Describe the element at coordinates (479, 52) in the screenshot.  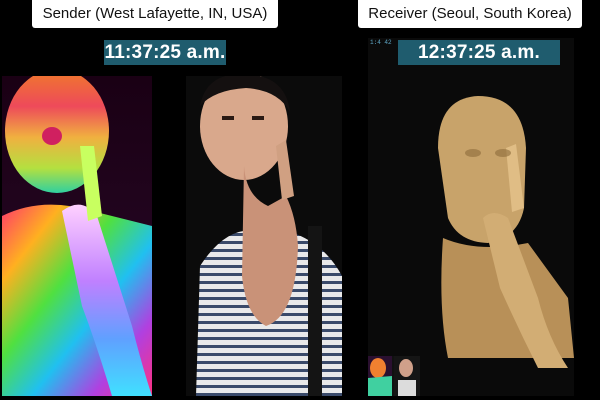
I see `receiver-clock: 12:37:25 a.m.` at that location.